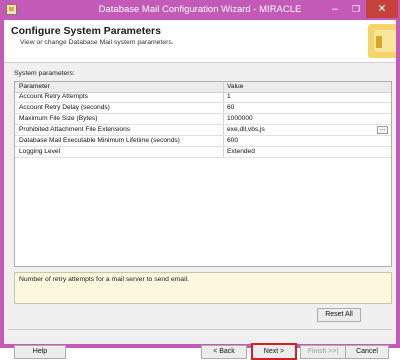 The image size is (400, 360). I want to click on table-row: Account Retry Delay (seconds) 60, so click(203, 108).